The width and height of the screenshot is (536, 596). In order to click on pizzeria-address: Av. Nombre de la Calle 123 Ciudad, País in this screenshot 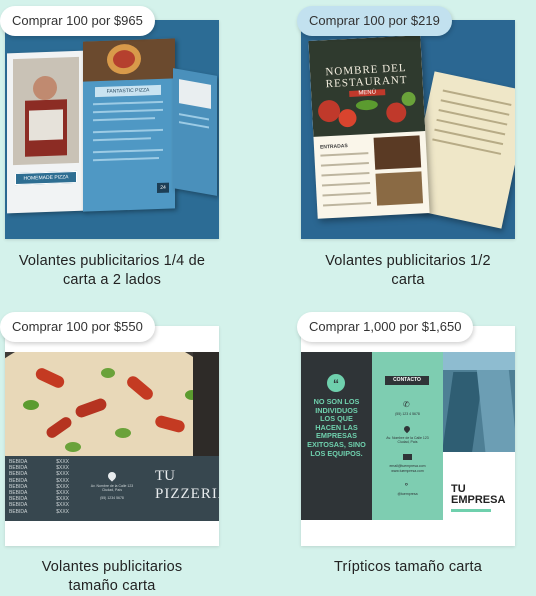, I will do `click(112, 488)`.